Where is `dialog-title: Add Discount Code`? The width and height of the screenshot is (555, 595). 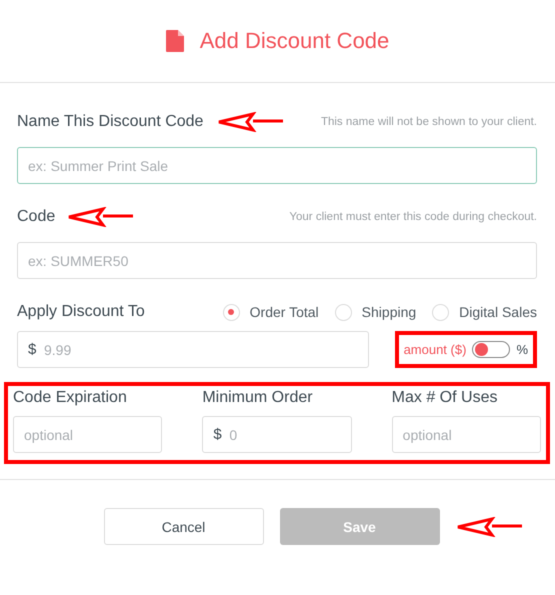
dialog-title: Add Discount Code is located at coordinates (295, 41).